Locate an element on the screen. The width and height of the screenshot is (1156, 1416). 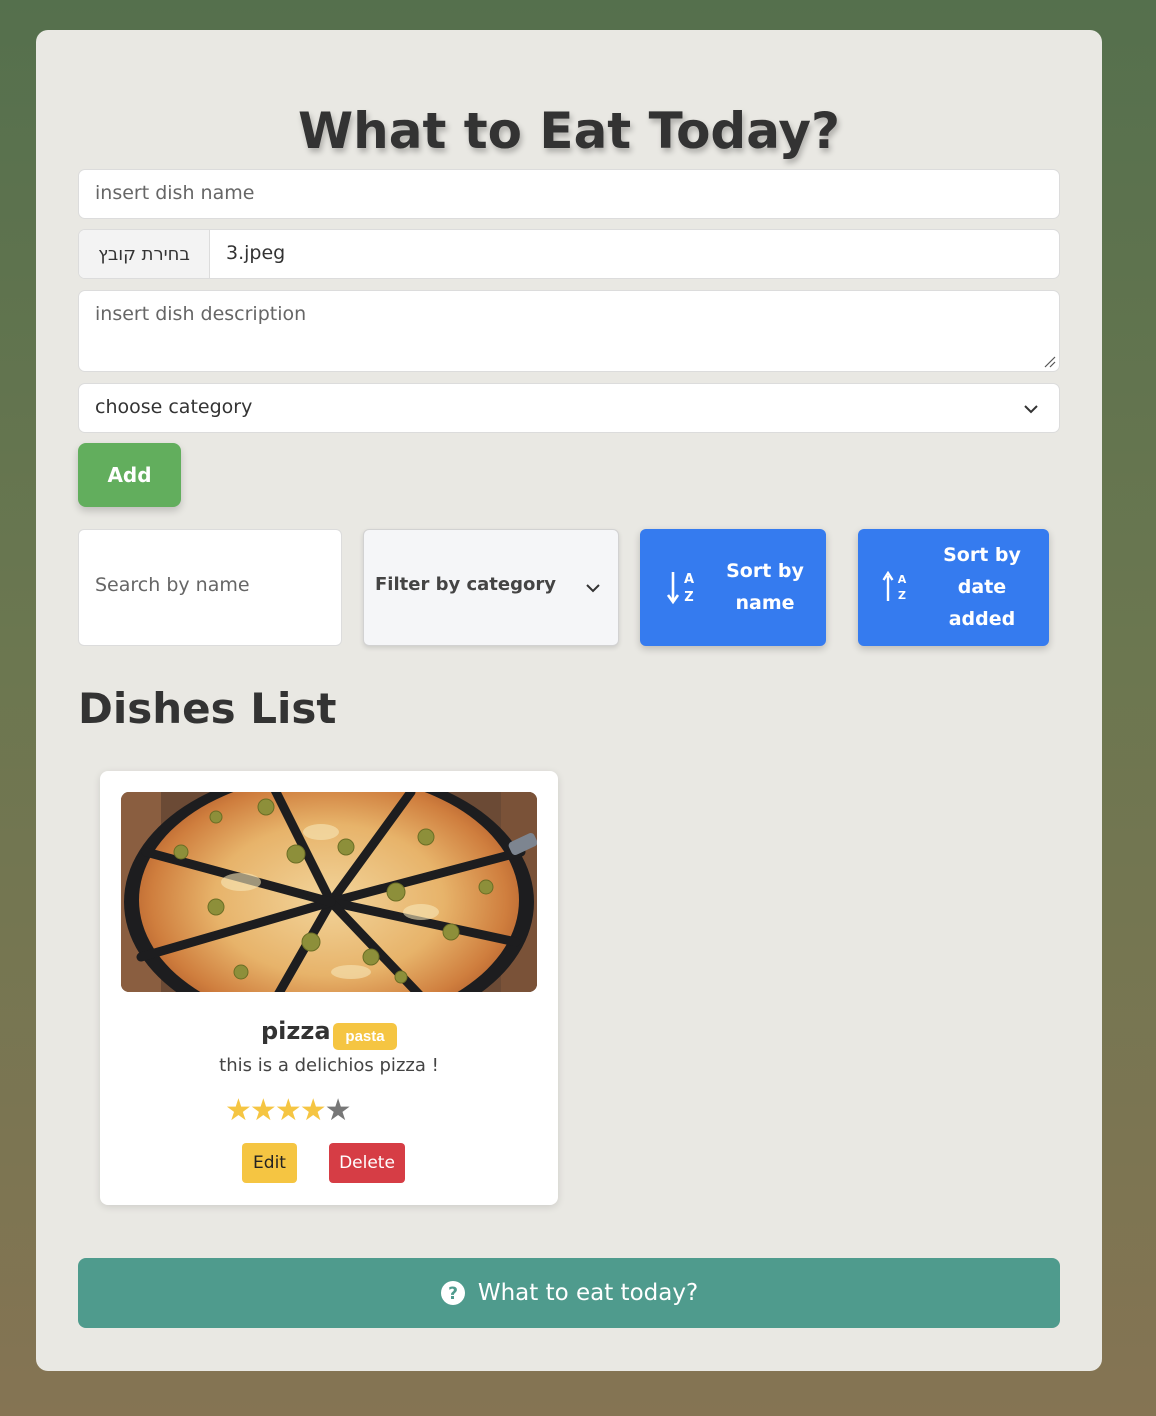
filter-label: Filter by category is located at coordinates (465, 584).